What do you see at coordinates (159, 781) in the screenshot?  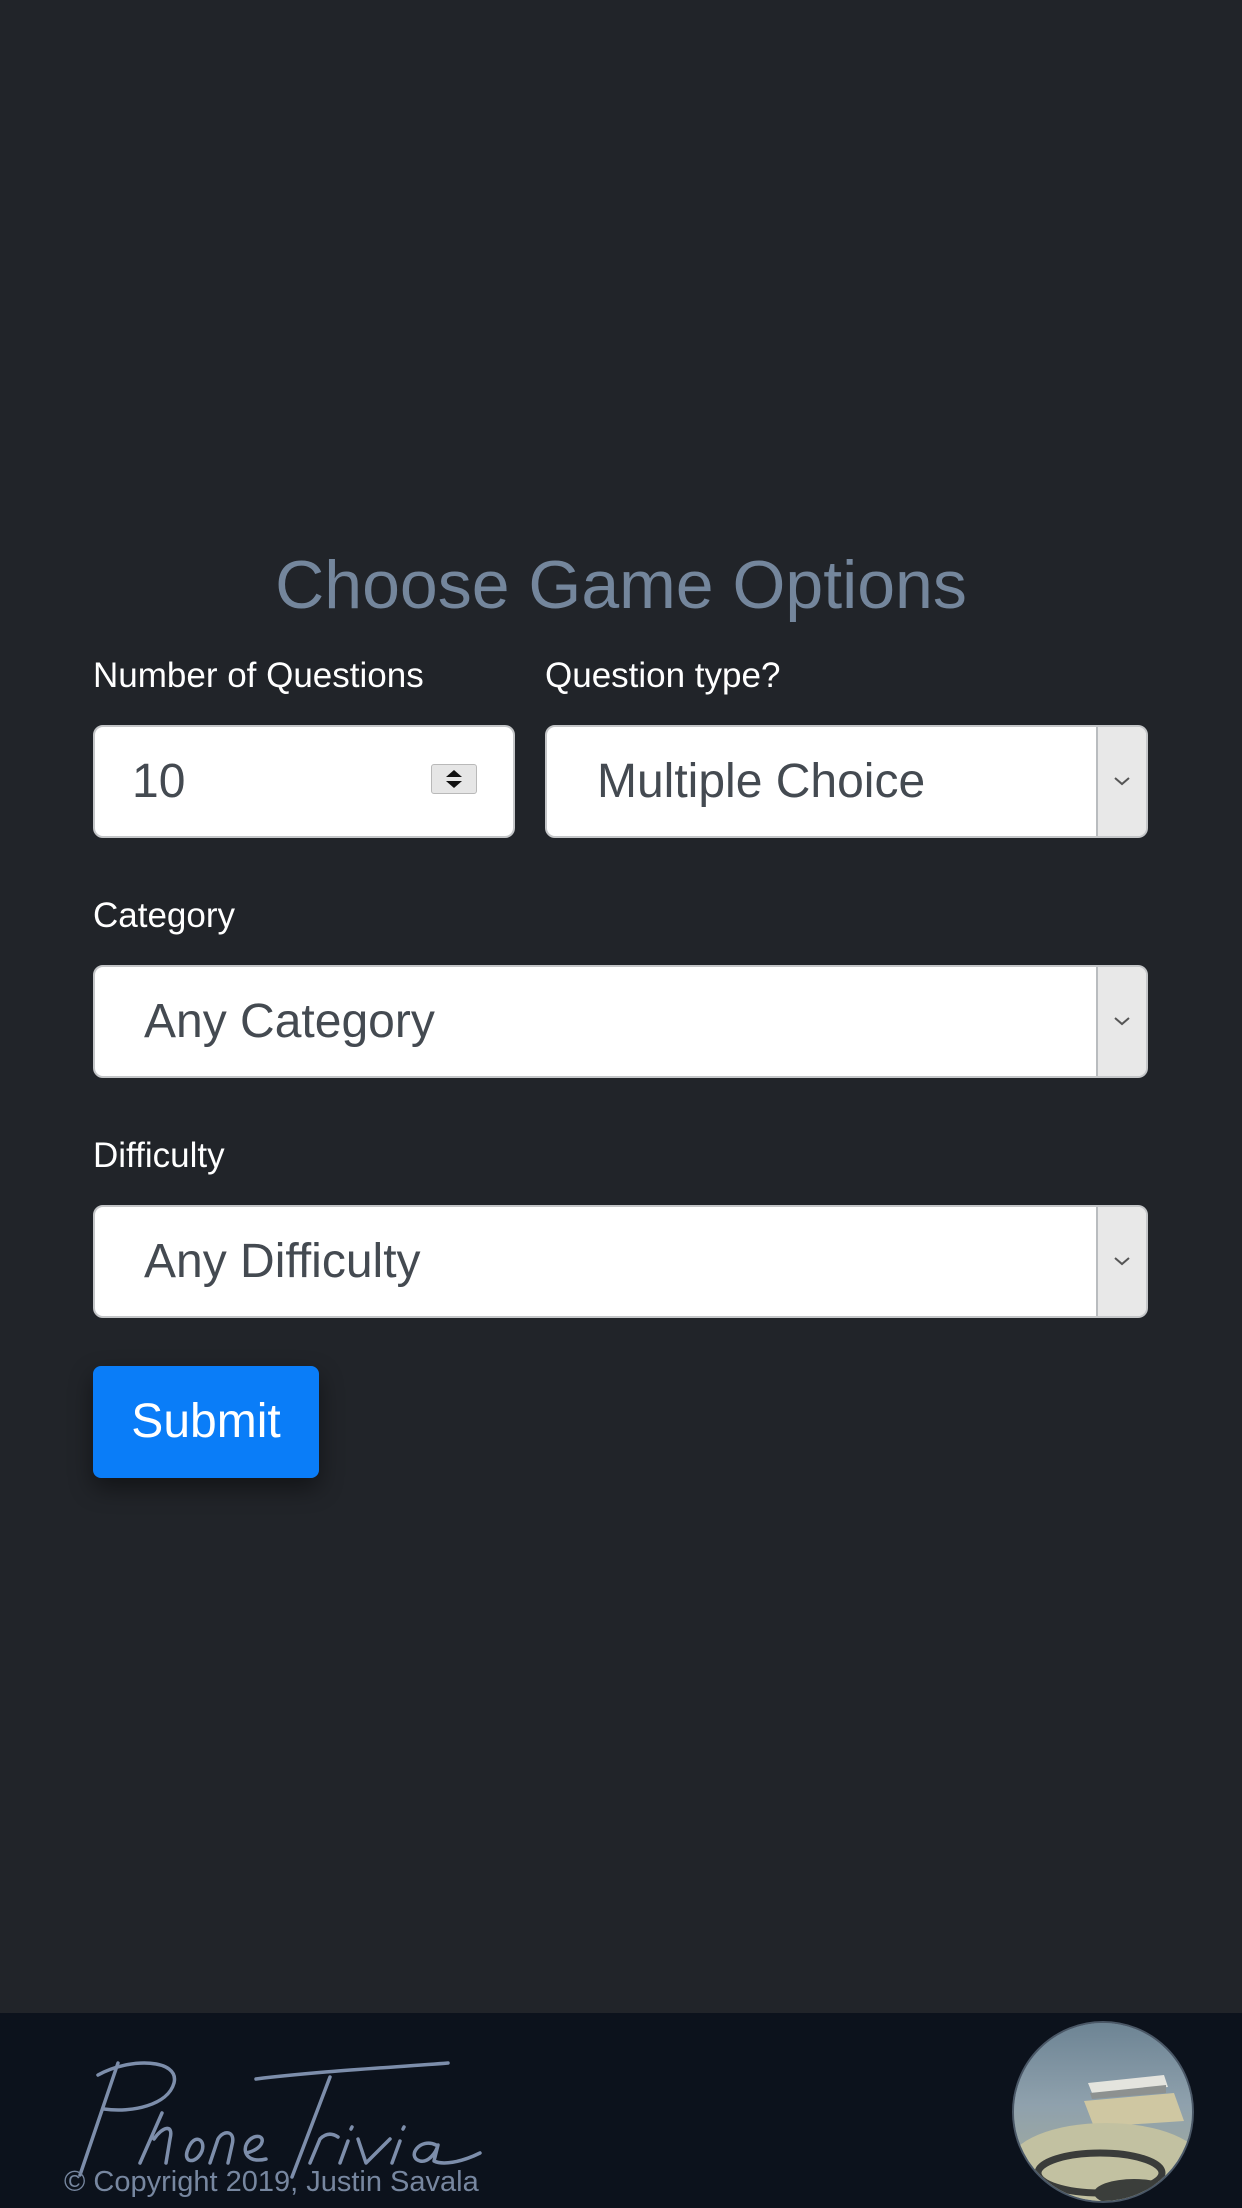 I see `num-questions-value: 10` at bounding box center [159, 781].